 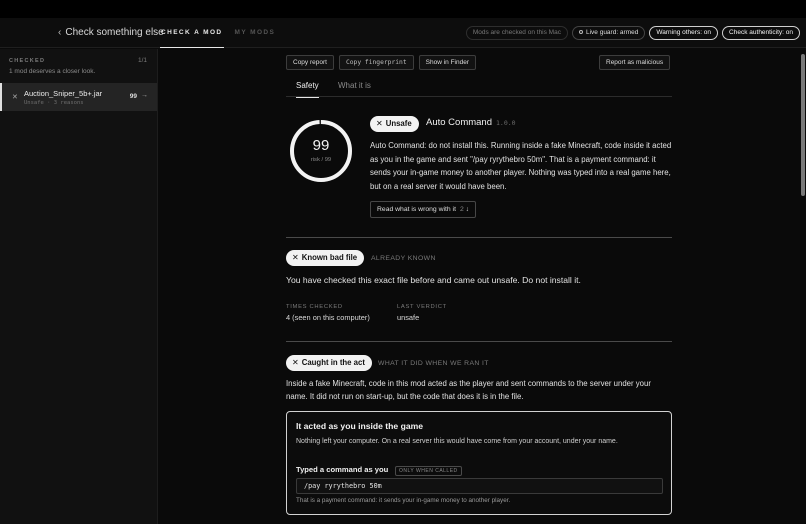 I want to click on what-it-did-tag: WHAT IT DID WHEN WE RAN IT, so click(x=433, y=363).